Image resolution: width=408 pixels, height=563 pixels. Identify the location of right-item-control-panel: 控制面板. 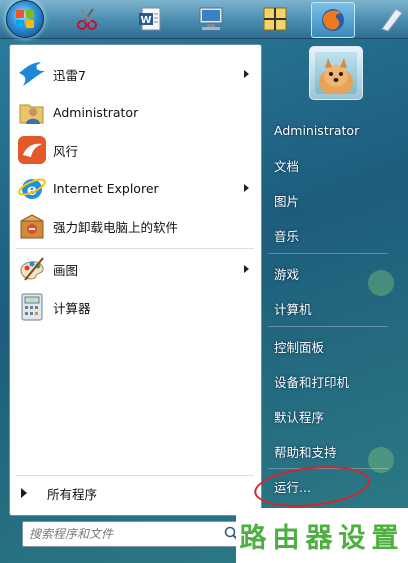
(335, 346).